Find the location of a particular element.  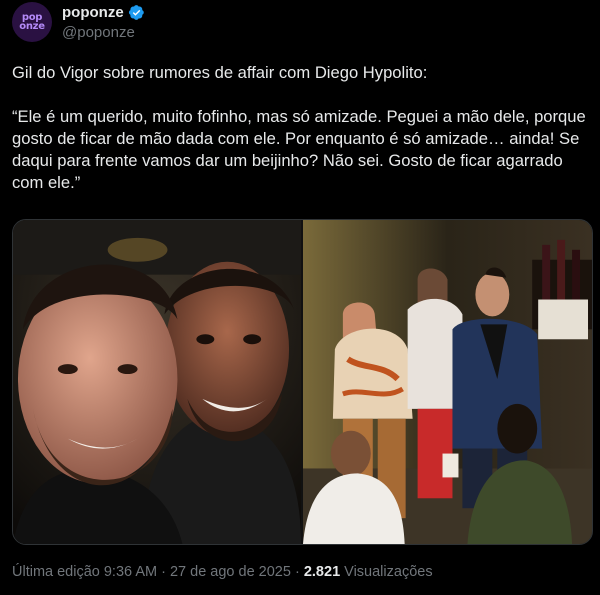

display-name-row: poponze is located at coordinates (103, 12).